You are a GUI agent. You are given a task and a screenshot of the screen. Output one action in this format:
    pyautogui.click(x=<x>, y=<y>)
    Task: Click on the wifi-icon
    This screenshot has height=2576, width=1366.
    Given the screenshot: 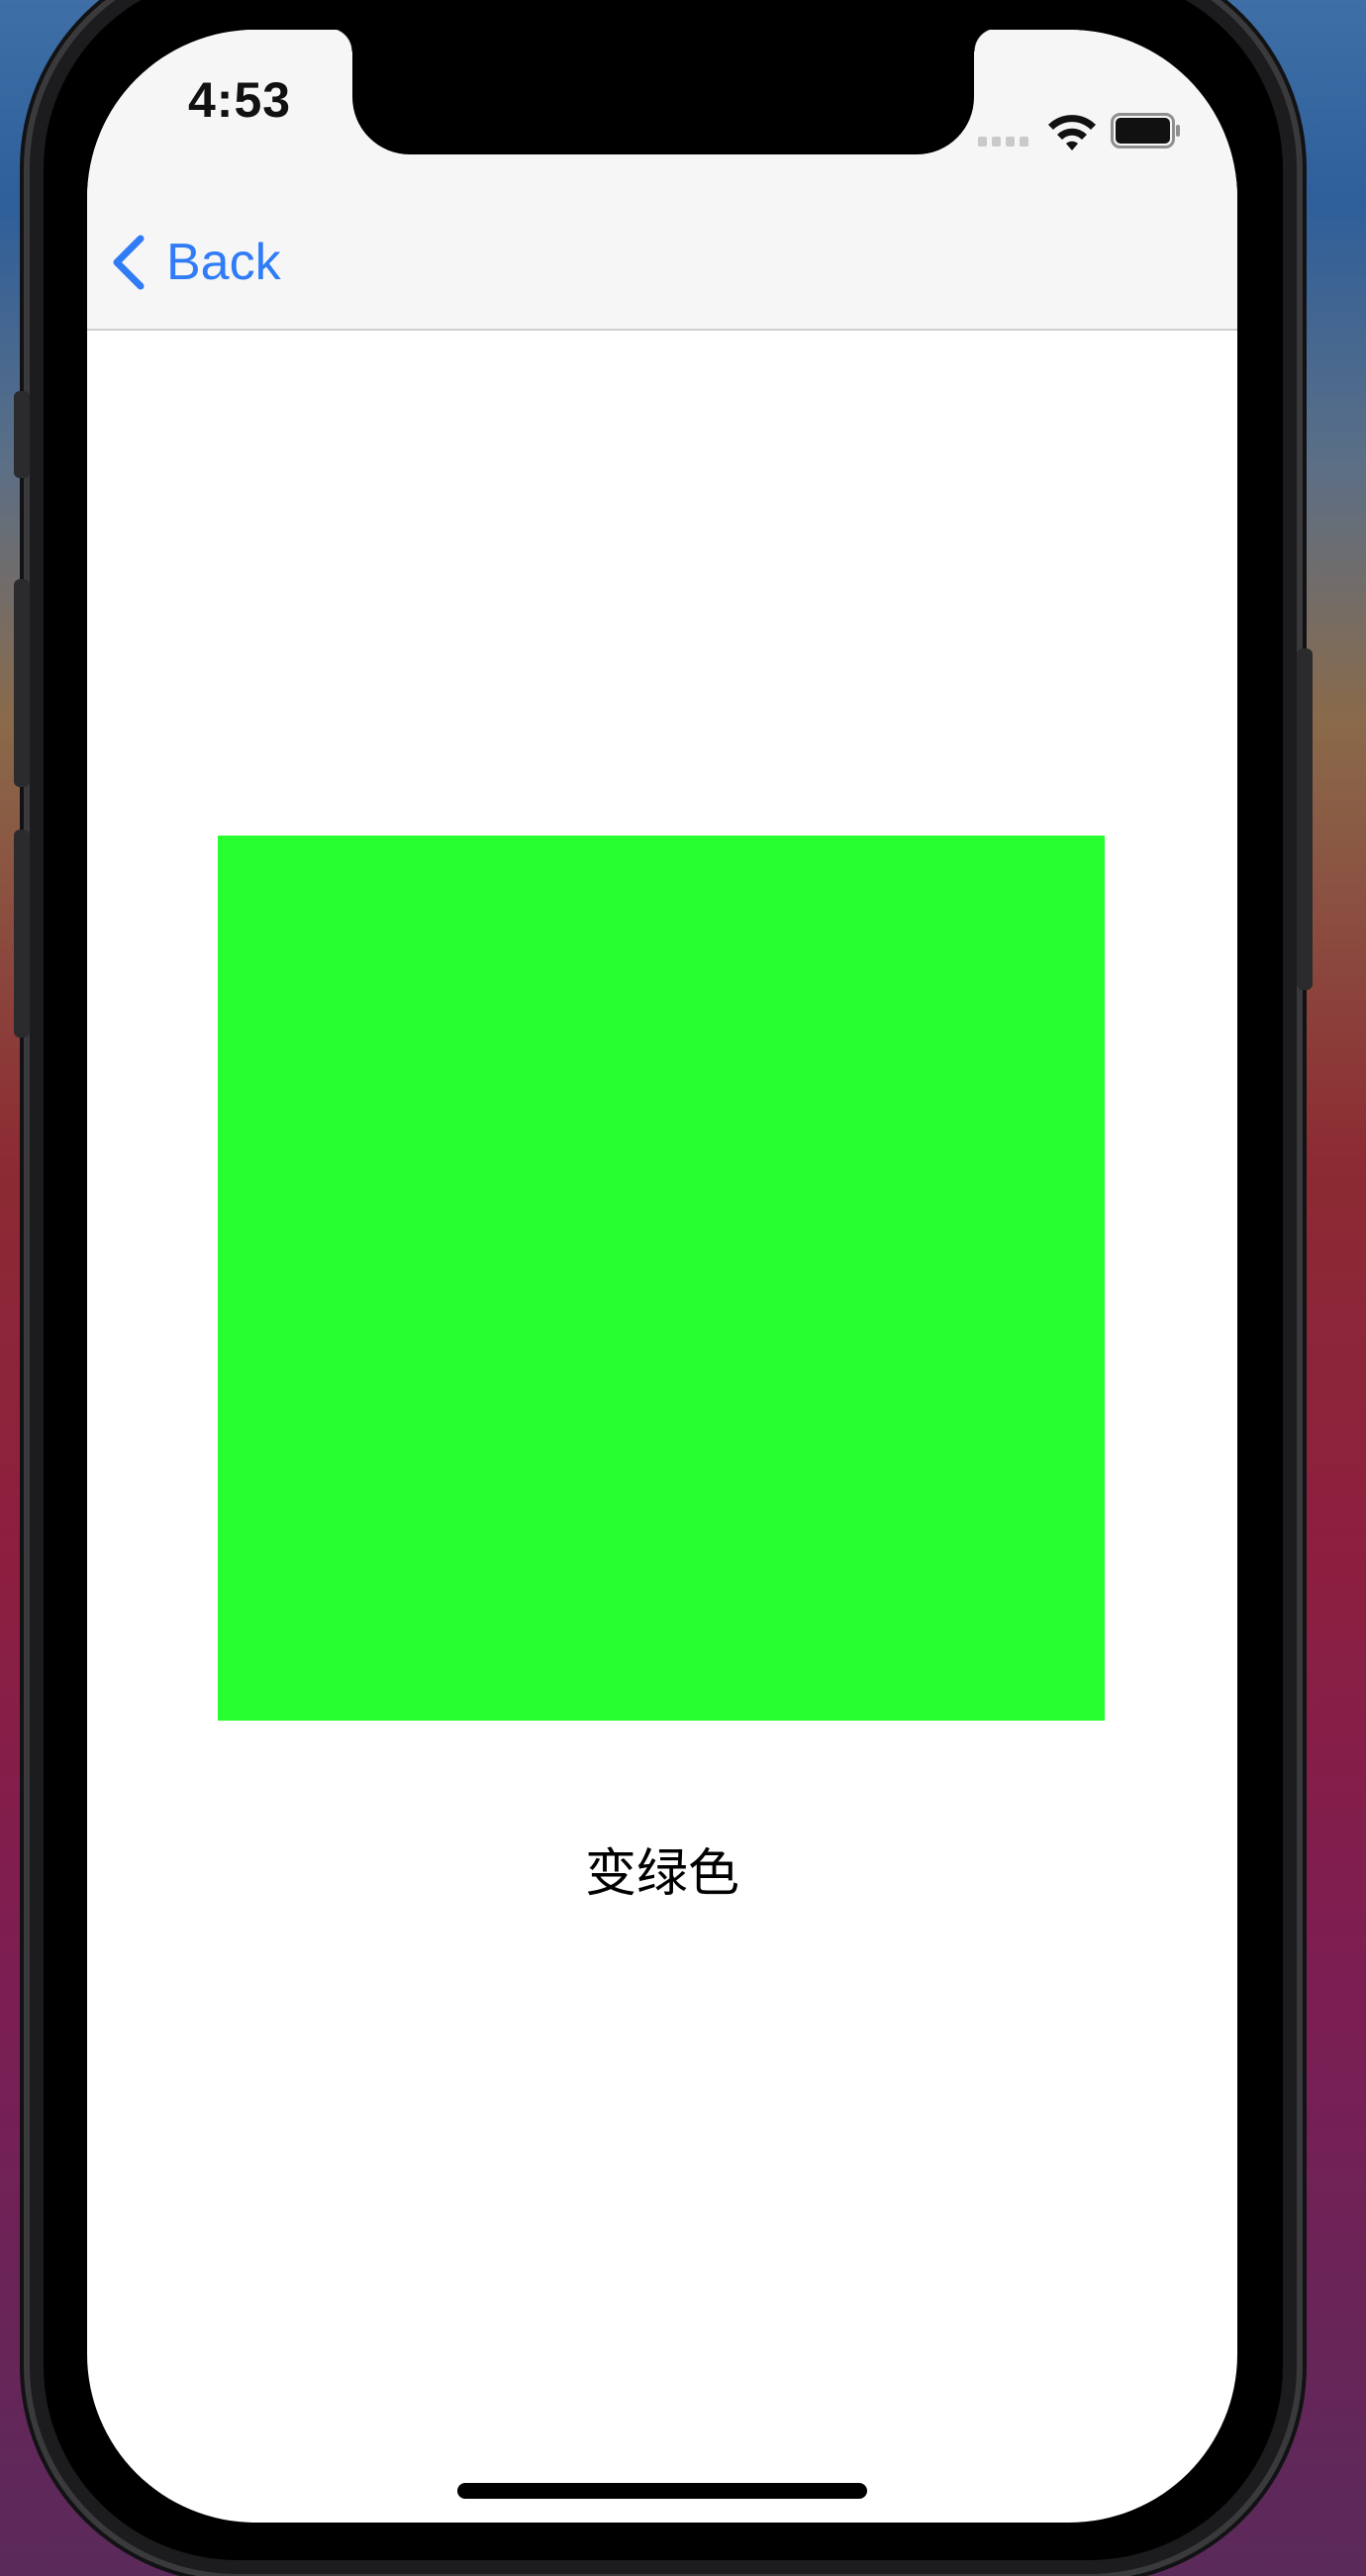 What is the action you would take?
    pyautogui.click(x=1072, y=132)
    